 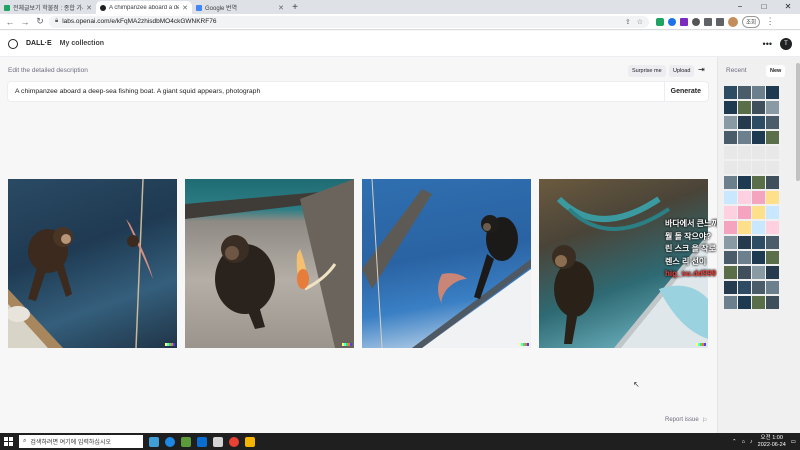 What do you see at coordinates (250, 441) in the screenshot?
I see `file-explorer-icon` at bounding box center [250, 441].